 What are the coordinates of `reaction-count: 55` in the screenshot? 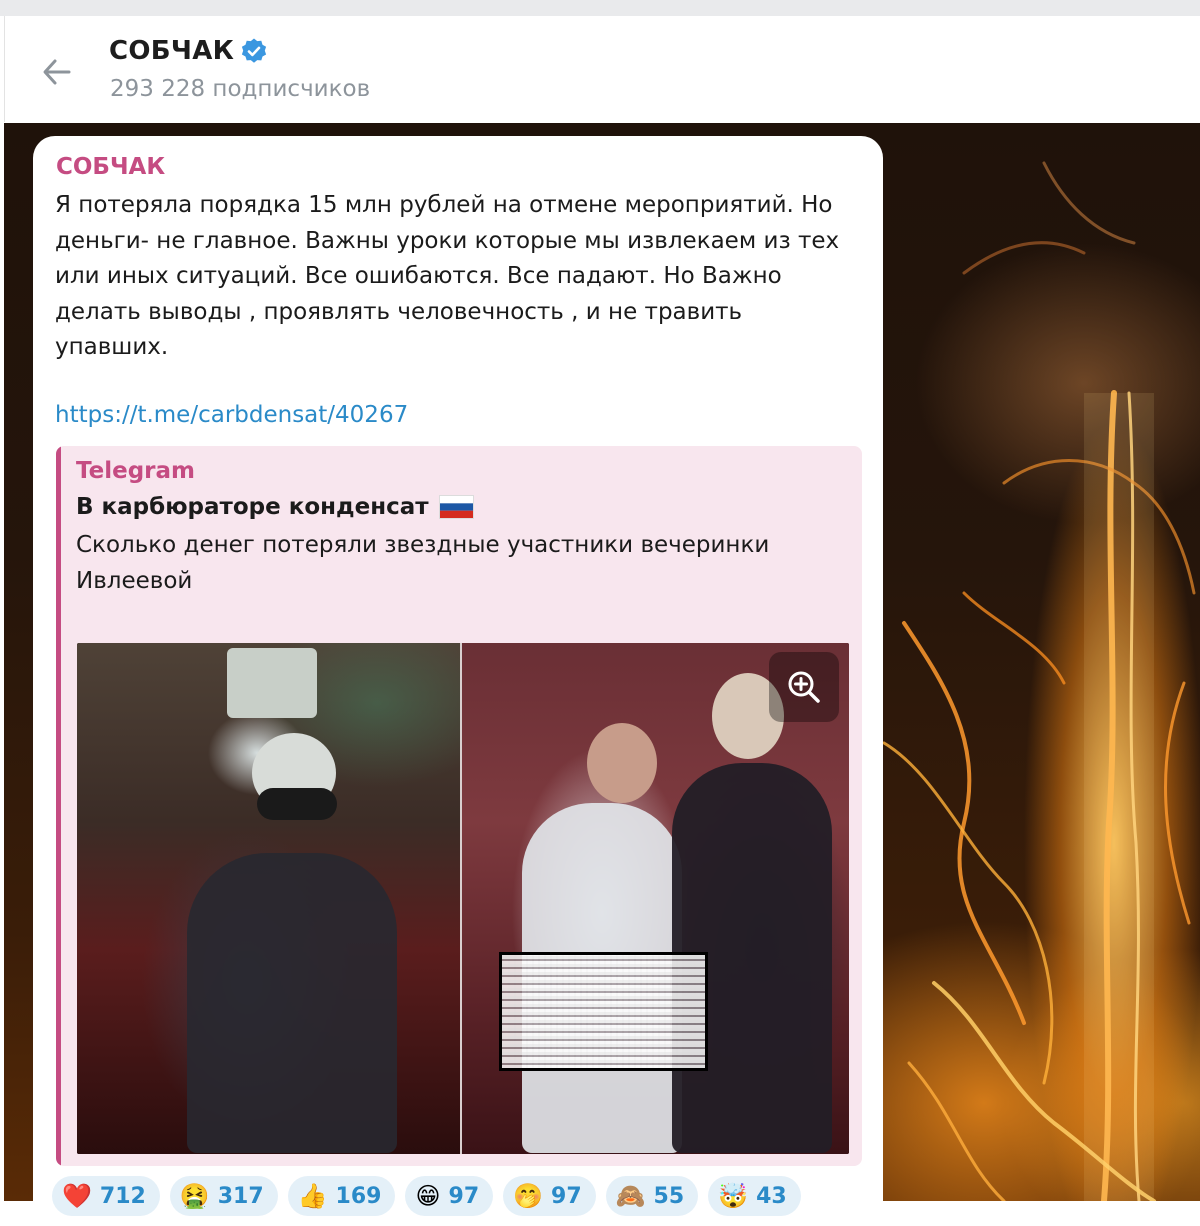 It's located at (669, 1196).